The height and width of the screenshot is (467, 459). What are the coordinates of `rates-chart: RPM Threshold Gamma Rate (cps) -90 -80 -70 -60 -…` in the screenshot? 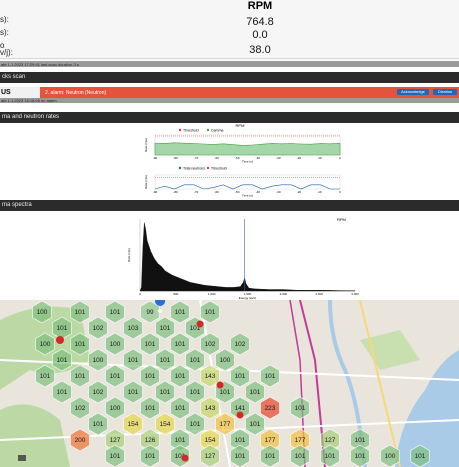 It's located at (242, 160).